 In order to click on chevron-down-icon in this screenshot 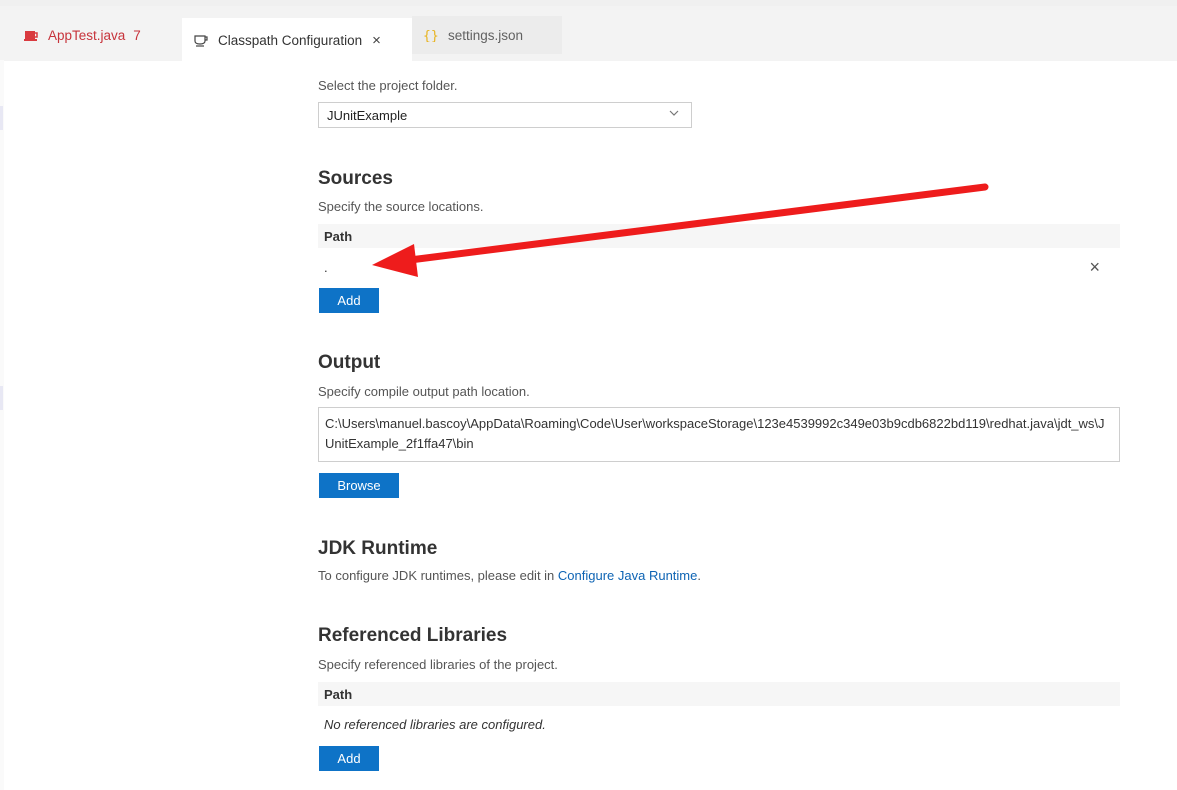, I will do `click(674, 114)`.